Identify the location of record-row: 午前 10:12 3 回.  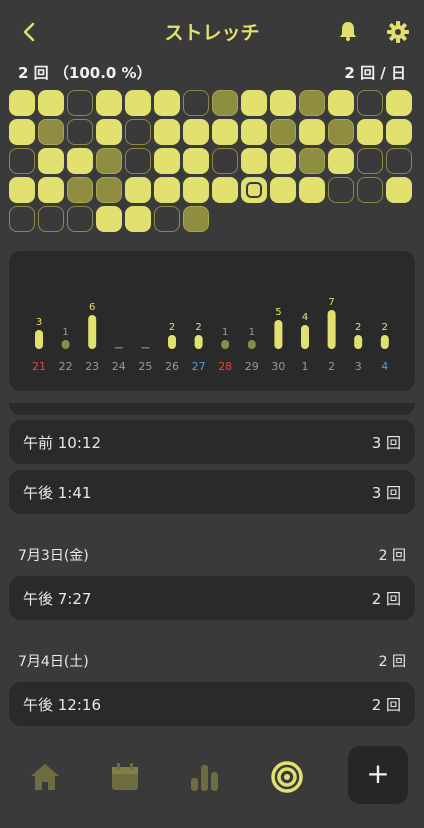
(212, 442).